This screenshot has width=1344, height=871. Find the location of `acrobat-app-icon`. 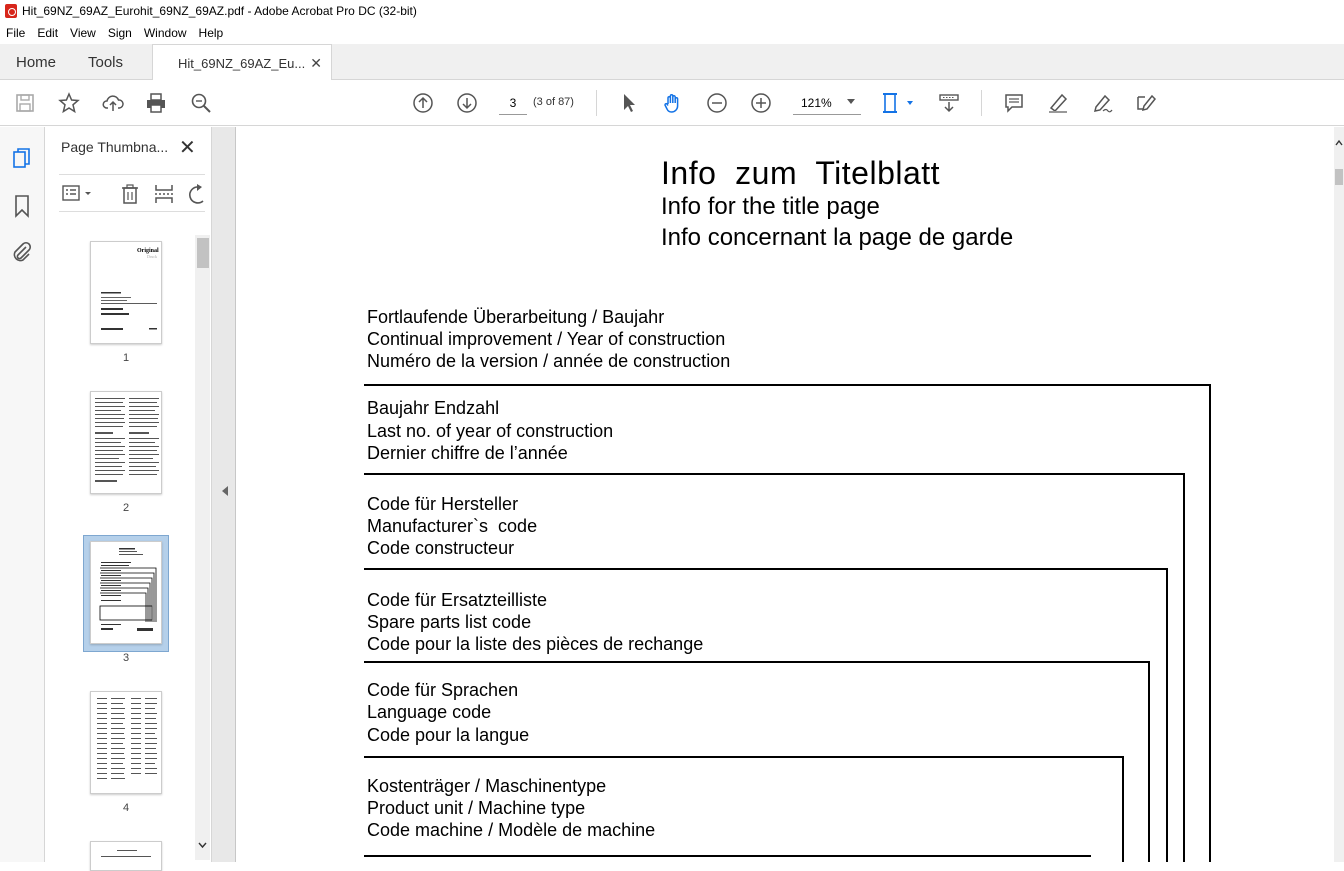

acrobat-app-icon is located at coordinates (11, 11).